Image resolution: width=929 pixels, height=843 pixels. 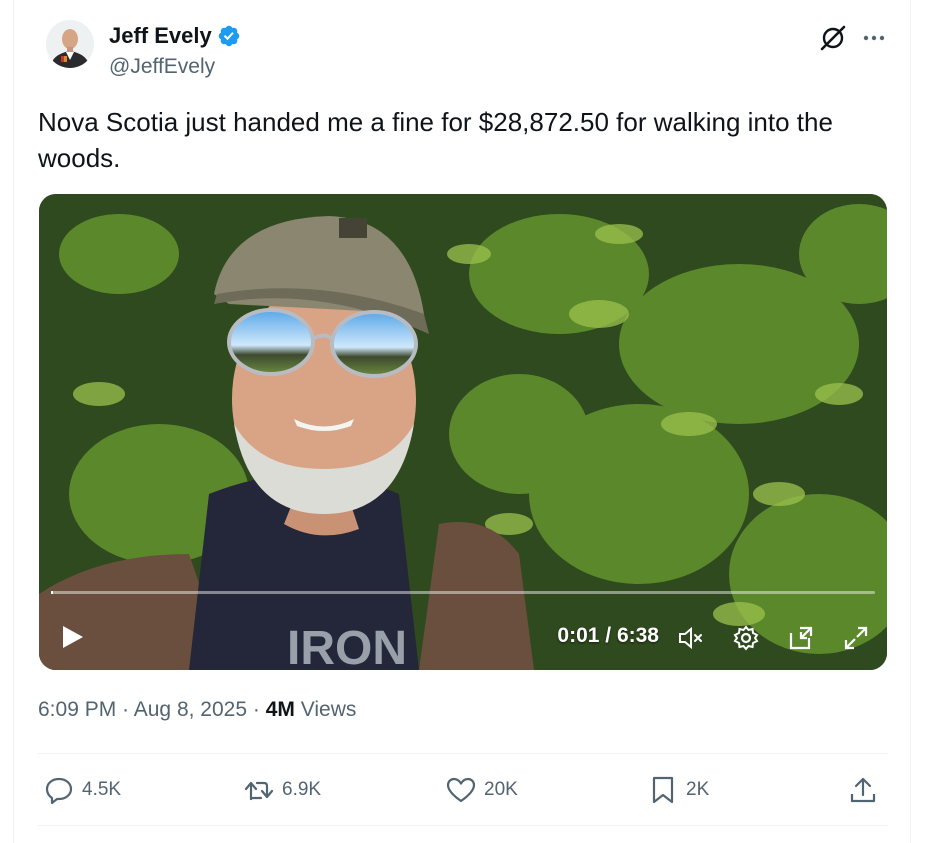 I want to click on reply-button: 4.5K, so click(x=82, y=790).